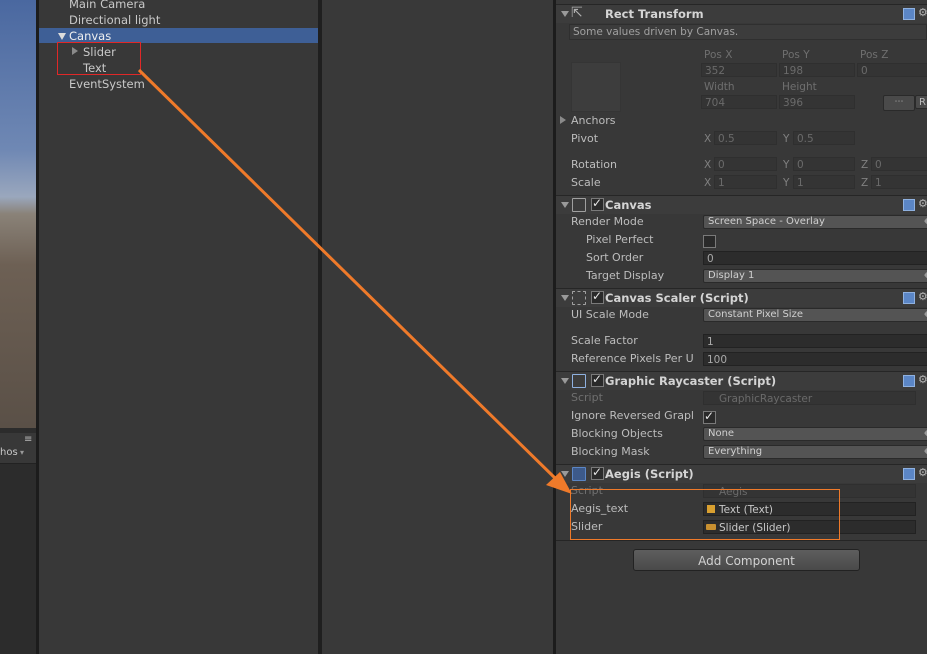 This screenshot has height=654, width=927. I want to click on menu-icon: ≡, so click(28, 439).